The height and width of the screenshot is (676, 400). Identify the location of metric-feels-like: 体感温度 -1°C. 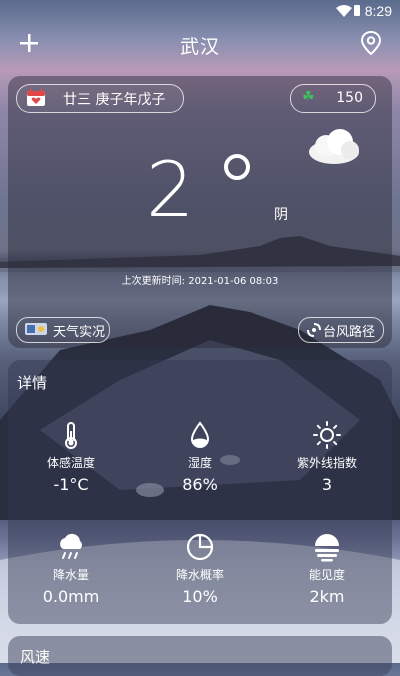
(71, 457).